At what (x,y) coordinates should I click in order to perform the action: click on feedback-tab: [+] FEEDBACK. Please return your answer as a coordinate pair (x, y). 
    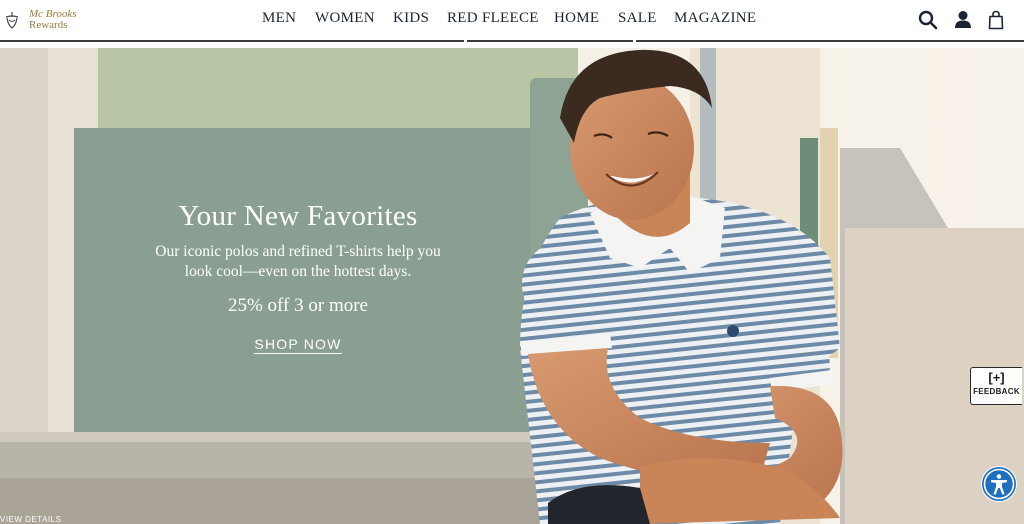
    Looking at the image, I should click on (996, 386).